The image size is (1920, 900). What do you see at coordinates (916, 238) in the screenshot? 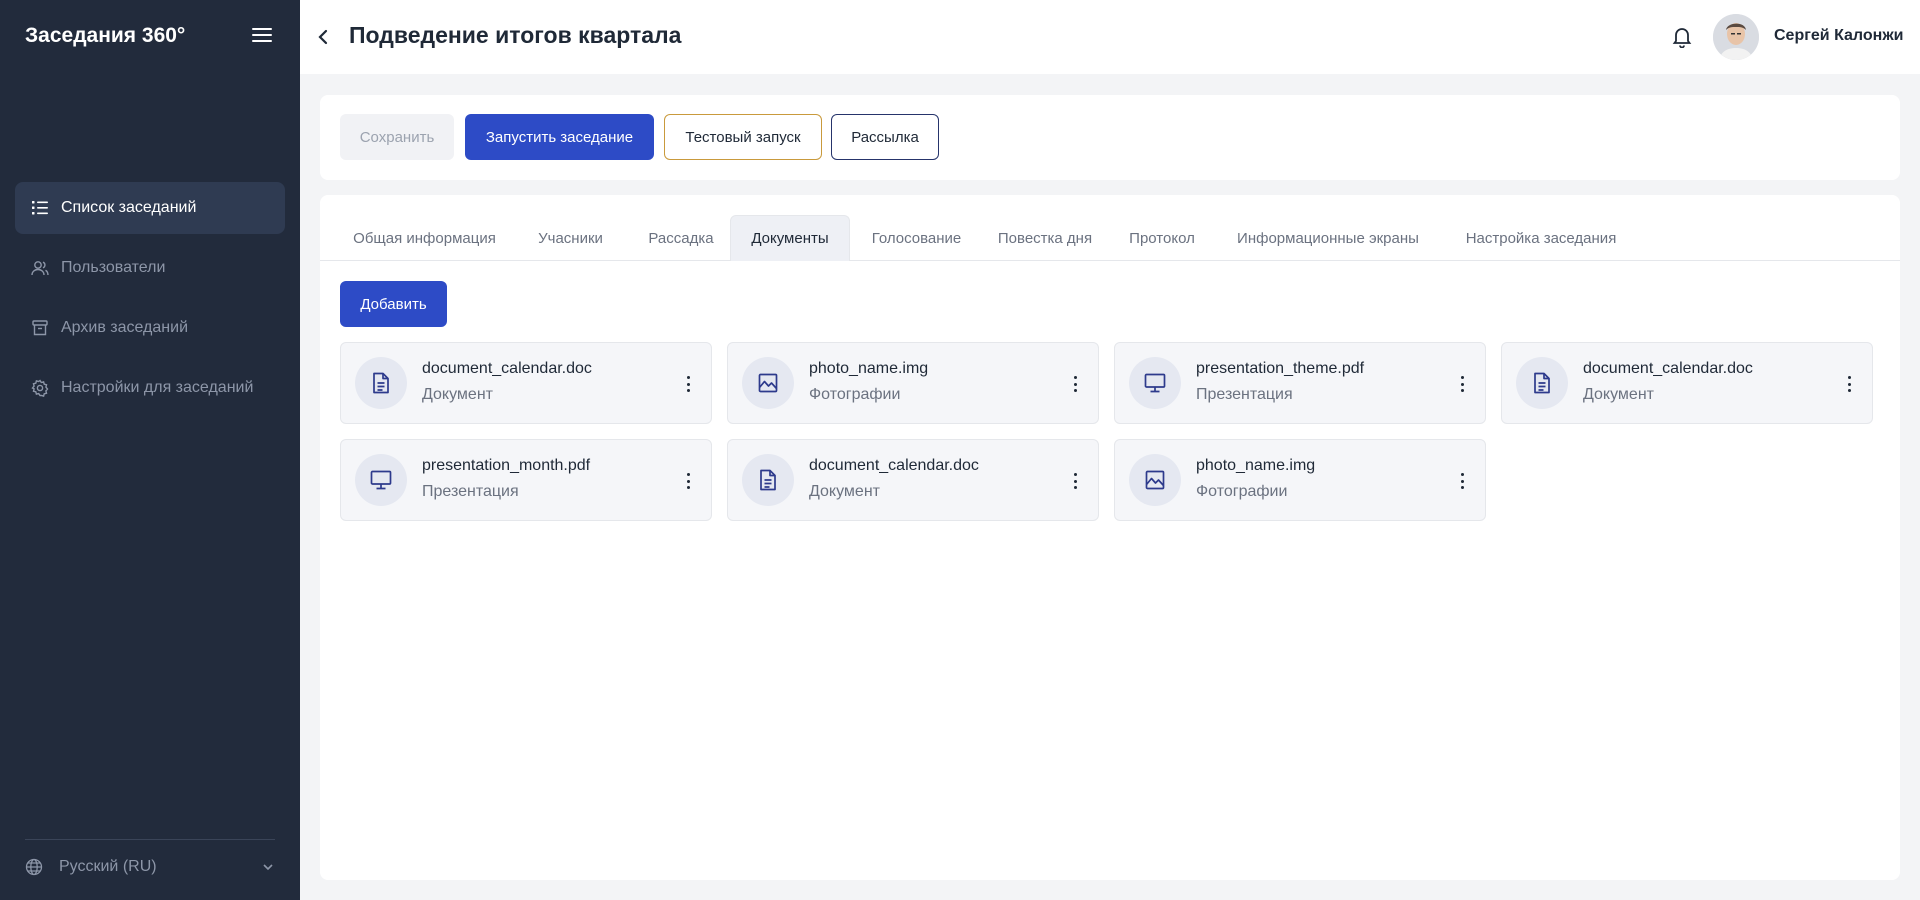
I see `tab-voting: Голосование` at bounding box center [916, 238].